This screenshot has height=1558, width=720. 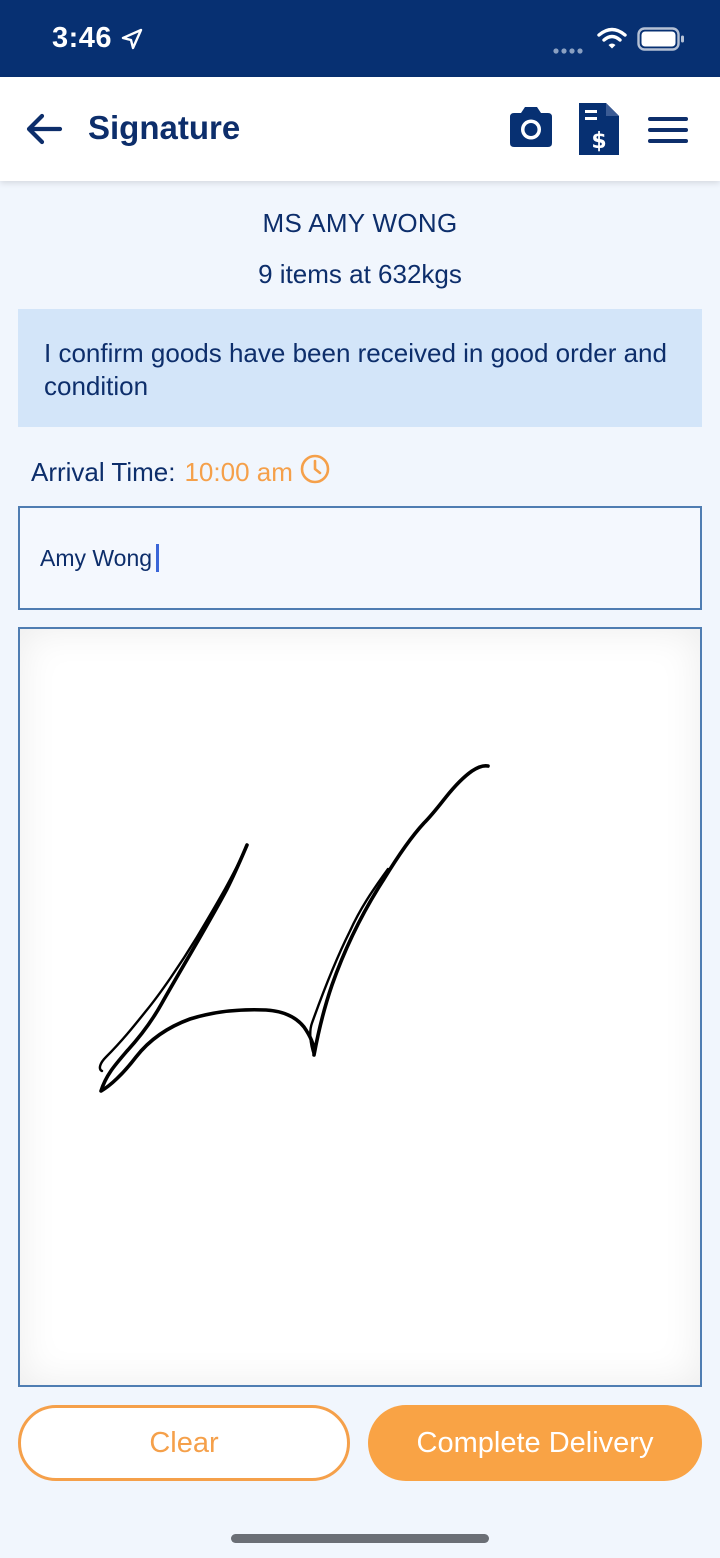 What do you see at coordinates (535, 1443) in the screenshot?
I see `complete-delivery-button: Complete Delivery` at bounding box center [535, 1443].